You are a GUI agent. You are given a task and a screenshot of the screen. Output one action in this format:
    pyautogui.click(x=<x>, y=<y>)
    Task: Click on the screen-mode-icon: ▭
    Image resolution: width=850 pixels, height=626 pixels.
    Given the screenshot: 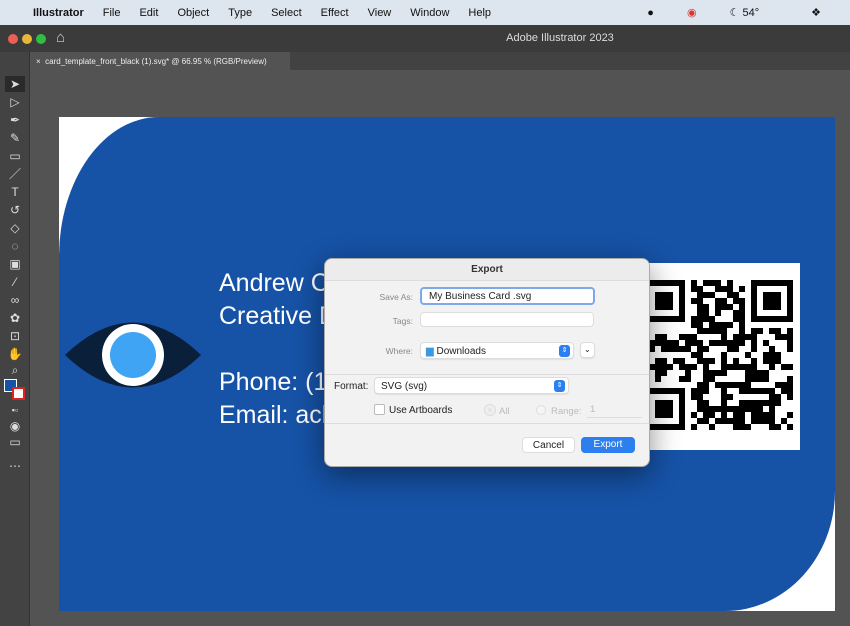 What is the action you would take?
    pyautogui.click(x=15, y=442)
    